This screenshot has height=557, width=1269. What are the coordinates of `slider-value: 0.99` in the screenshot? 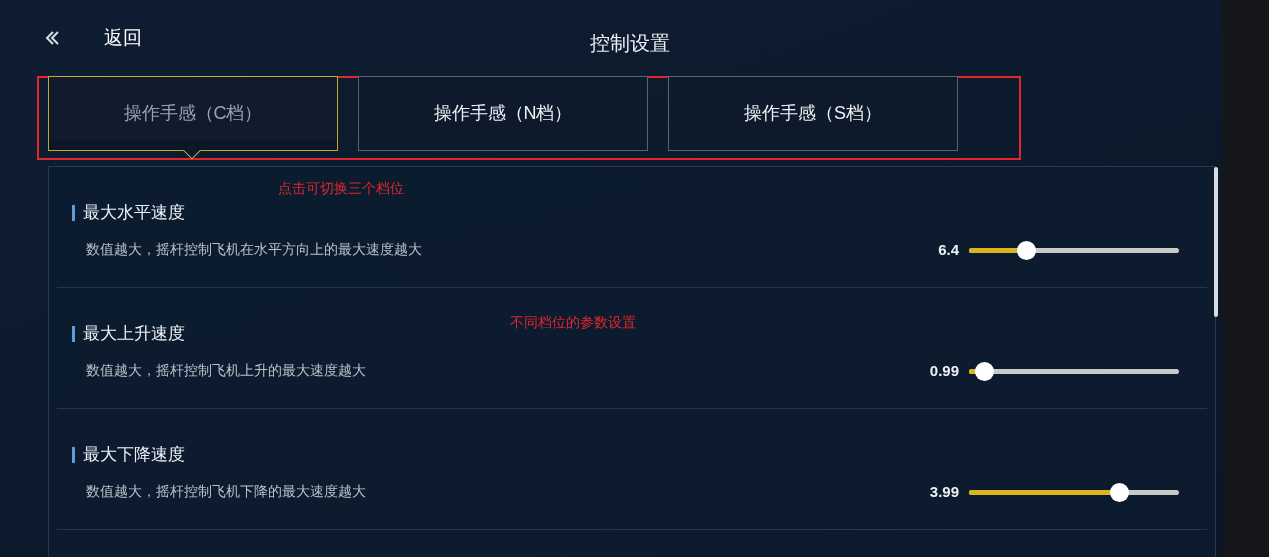 It's located at (943, 370).